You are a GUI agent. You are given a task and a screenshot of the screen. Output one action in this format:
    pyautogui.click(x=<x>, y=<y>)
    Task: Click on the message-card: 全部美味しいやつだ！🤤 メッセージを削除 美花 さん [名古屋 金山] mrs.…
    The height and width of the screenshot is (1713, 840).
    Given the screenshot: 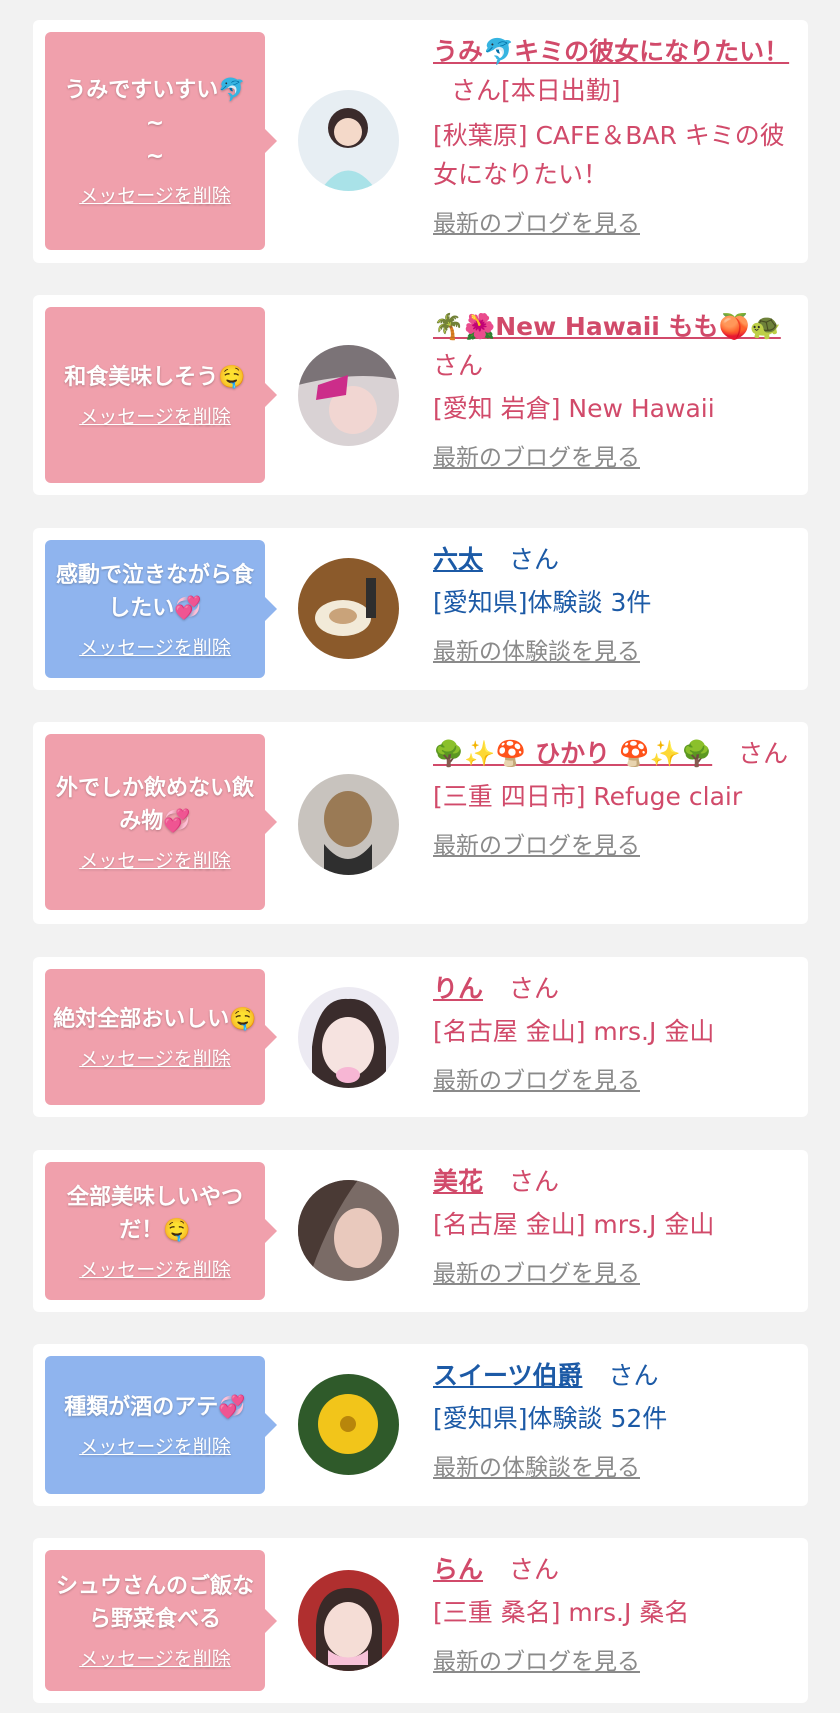 What is the action you would take?
    pyautogui.click(x=420, y=1231)
    